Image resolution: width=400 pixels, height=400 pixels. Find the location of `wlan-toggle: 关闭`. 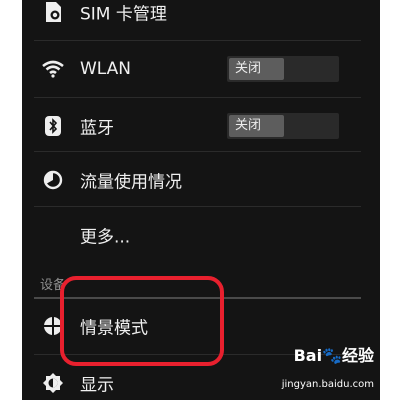

wlan-toggle: 关闭 is located at coordinates (283, 69).